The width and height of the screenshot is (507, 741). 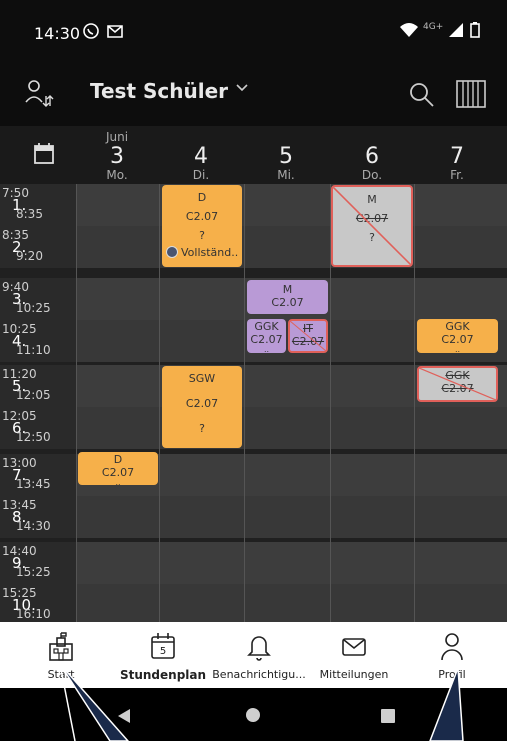 I want to click on annotation-arrows, so click(x=261, y=702).